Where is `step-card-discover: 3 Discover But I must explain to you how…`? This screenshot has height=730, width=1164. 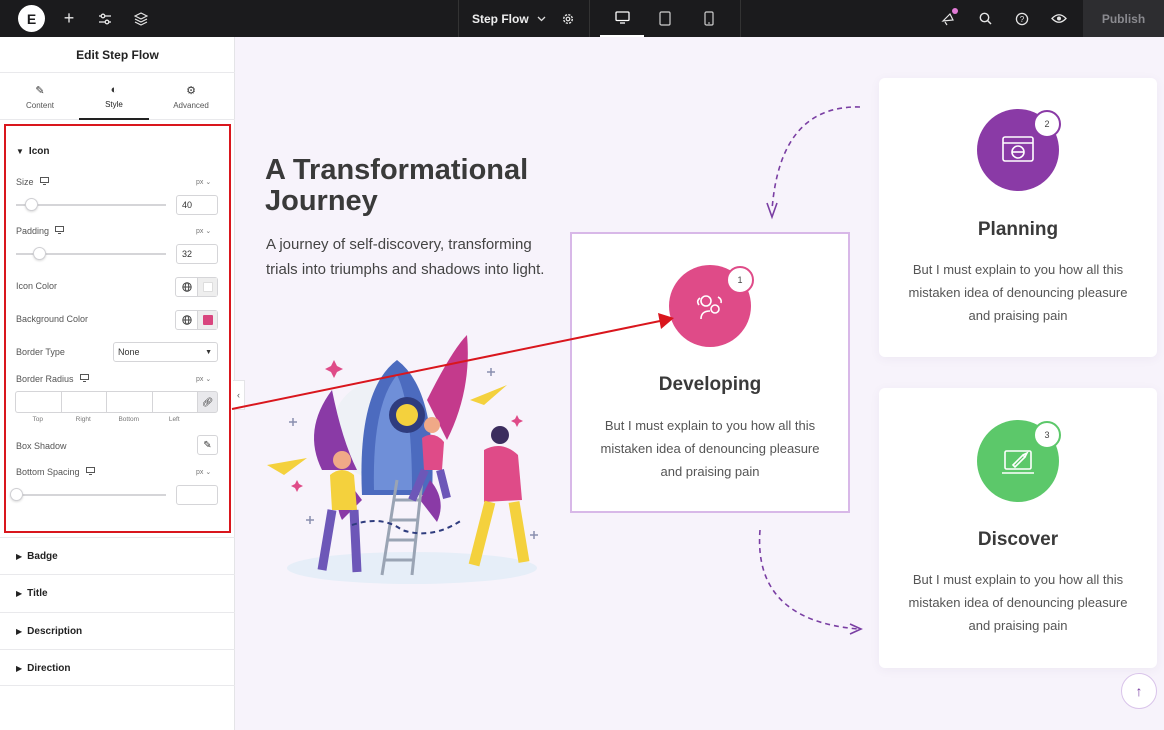 step-card-discover: 3 Discover But I must explain to you how… is located at coordinates (1018, 528).